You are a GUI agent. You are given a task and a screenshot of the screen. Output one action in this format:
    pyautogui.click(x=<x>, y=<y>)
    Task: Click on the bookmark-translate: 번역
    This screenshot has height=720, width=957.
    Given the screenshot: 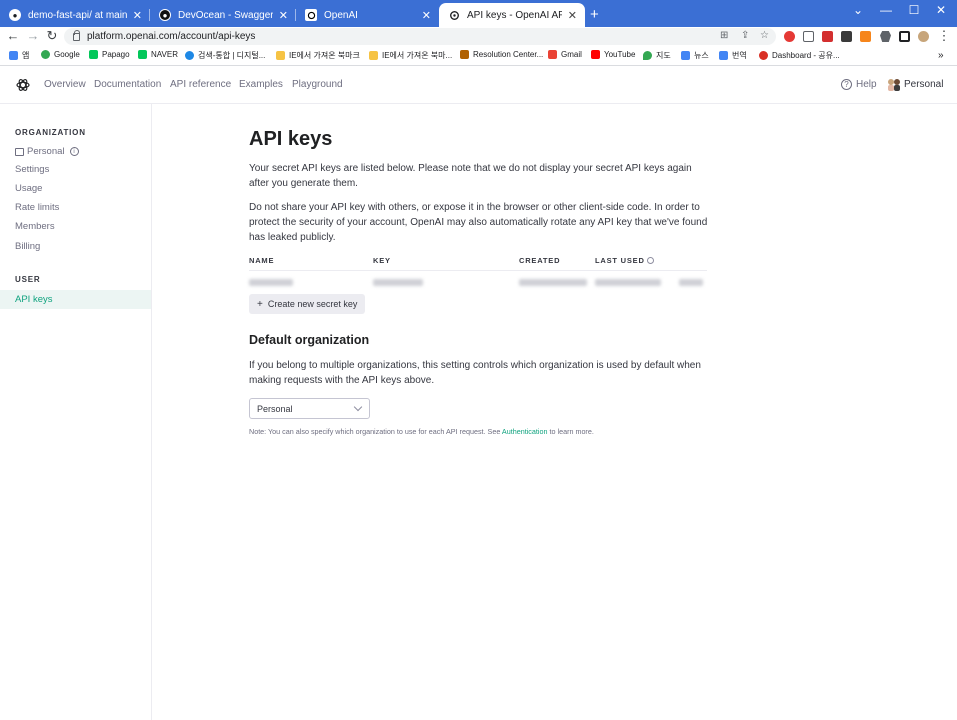 What is the action you would take?
    pyautogui.click(x=733, y=55)
    